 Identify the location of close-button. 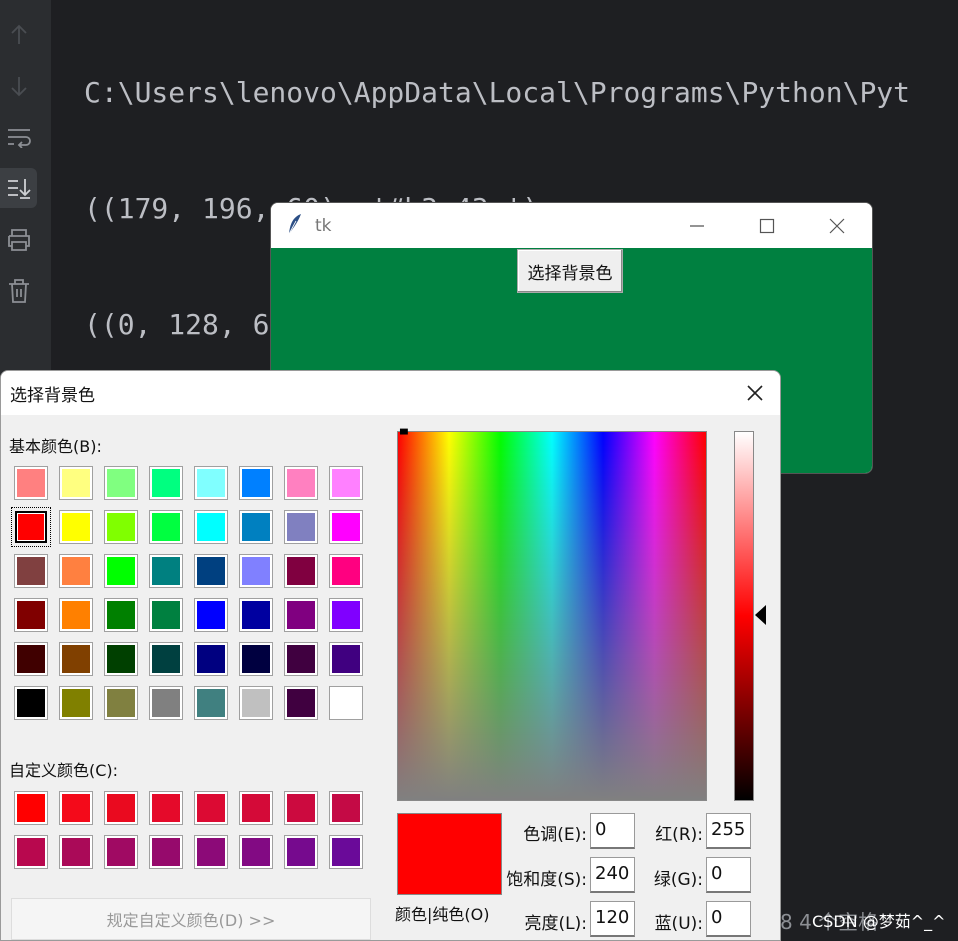
(837, 225).